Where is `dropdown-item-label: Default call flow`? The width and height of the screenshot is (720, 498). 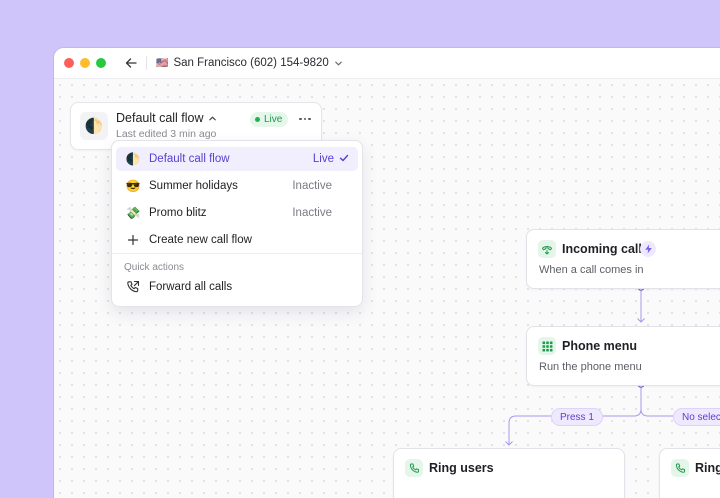 dropdown-item-label: Default call flow is located at coordinates (189, 159).